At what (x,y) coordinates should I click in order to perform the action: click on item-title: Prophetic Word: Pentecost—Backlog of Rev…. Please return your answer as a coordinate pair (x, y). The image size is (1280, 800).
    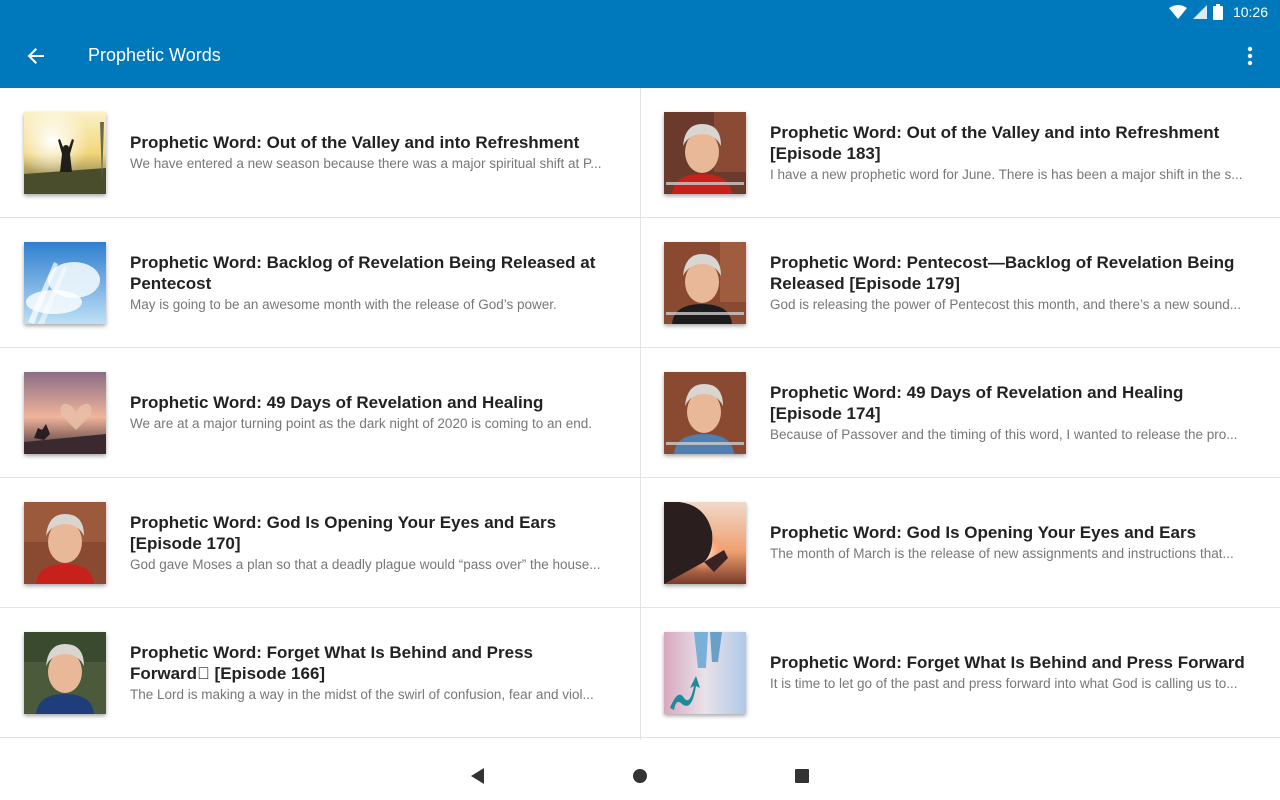
    Looking at the image, I should click on (1002, 272).